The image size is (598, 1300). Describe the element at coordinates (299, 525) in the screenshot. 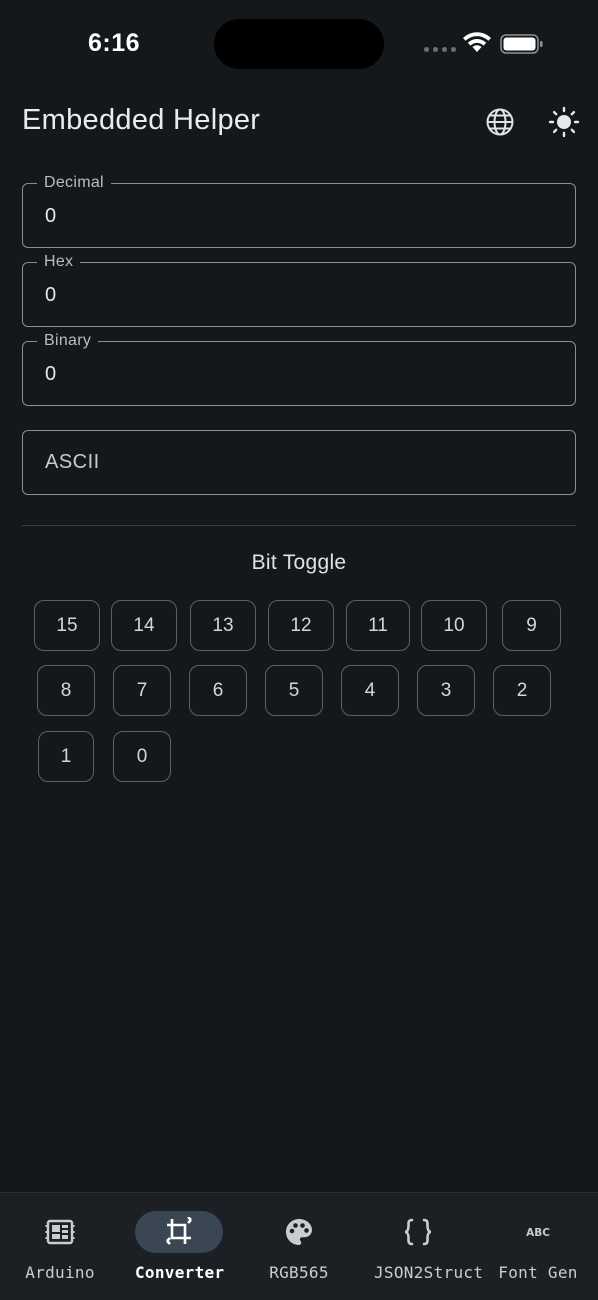

I see `divider` at that location.